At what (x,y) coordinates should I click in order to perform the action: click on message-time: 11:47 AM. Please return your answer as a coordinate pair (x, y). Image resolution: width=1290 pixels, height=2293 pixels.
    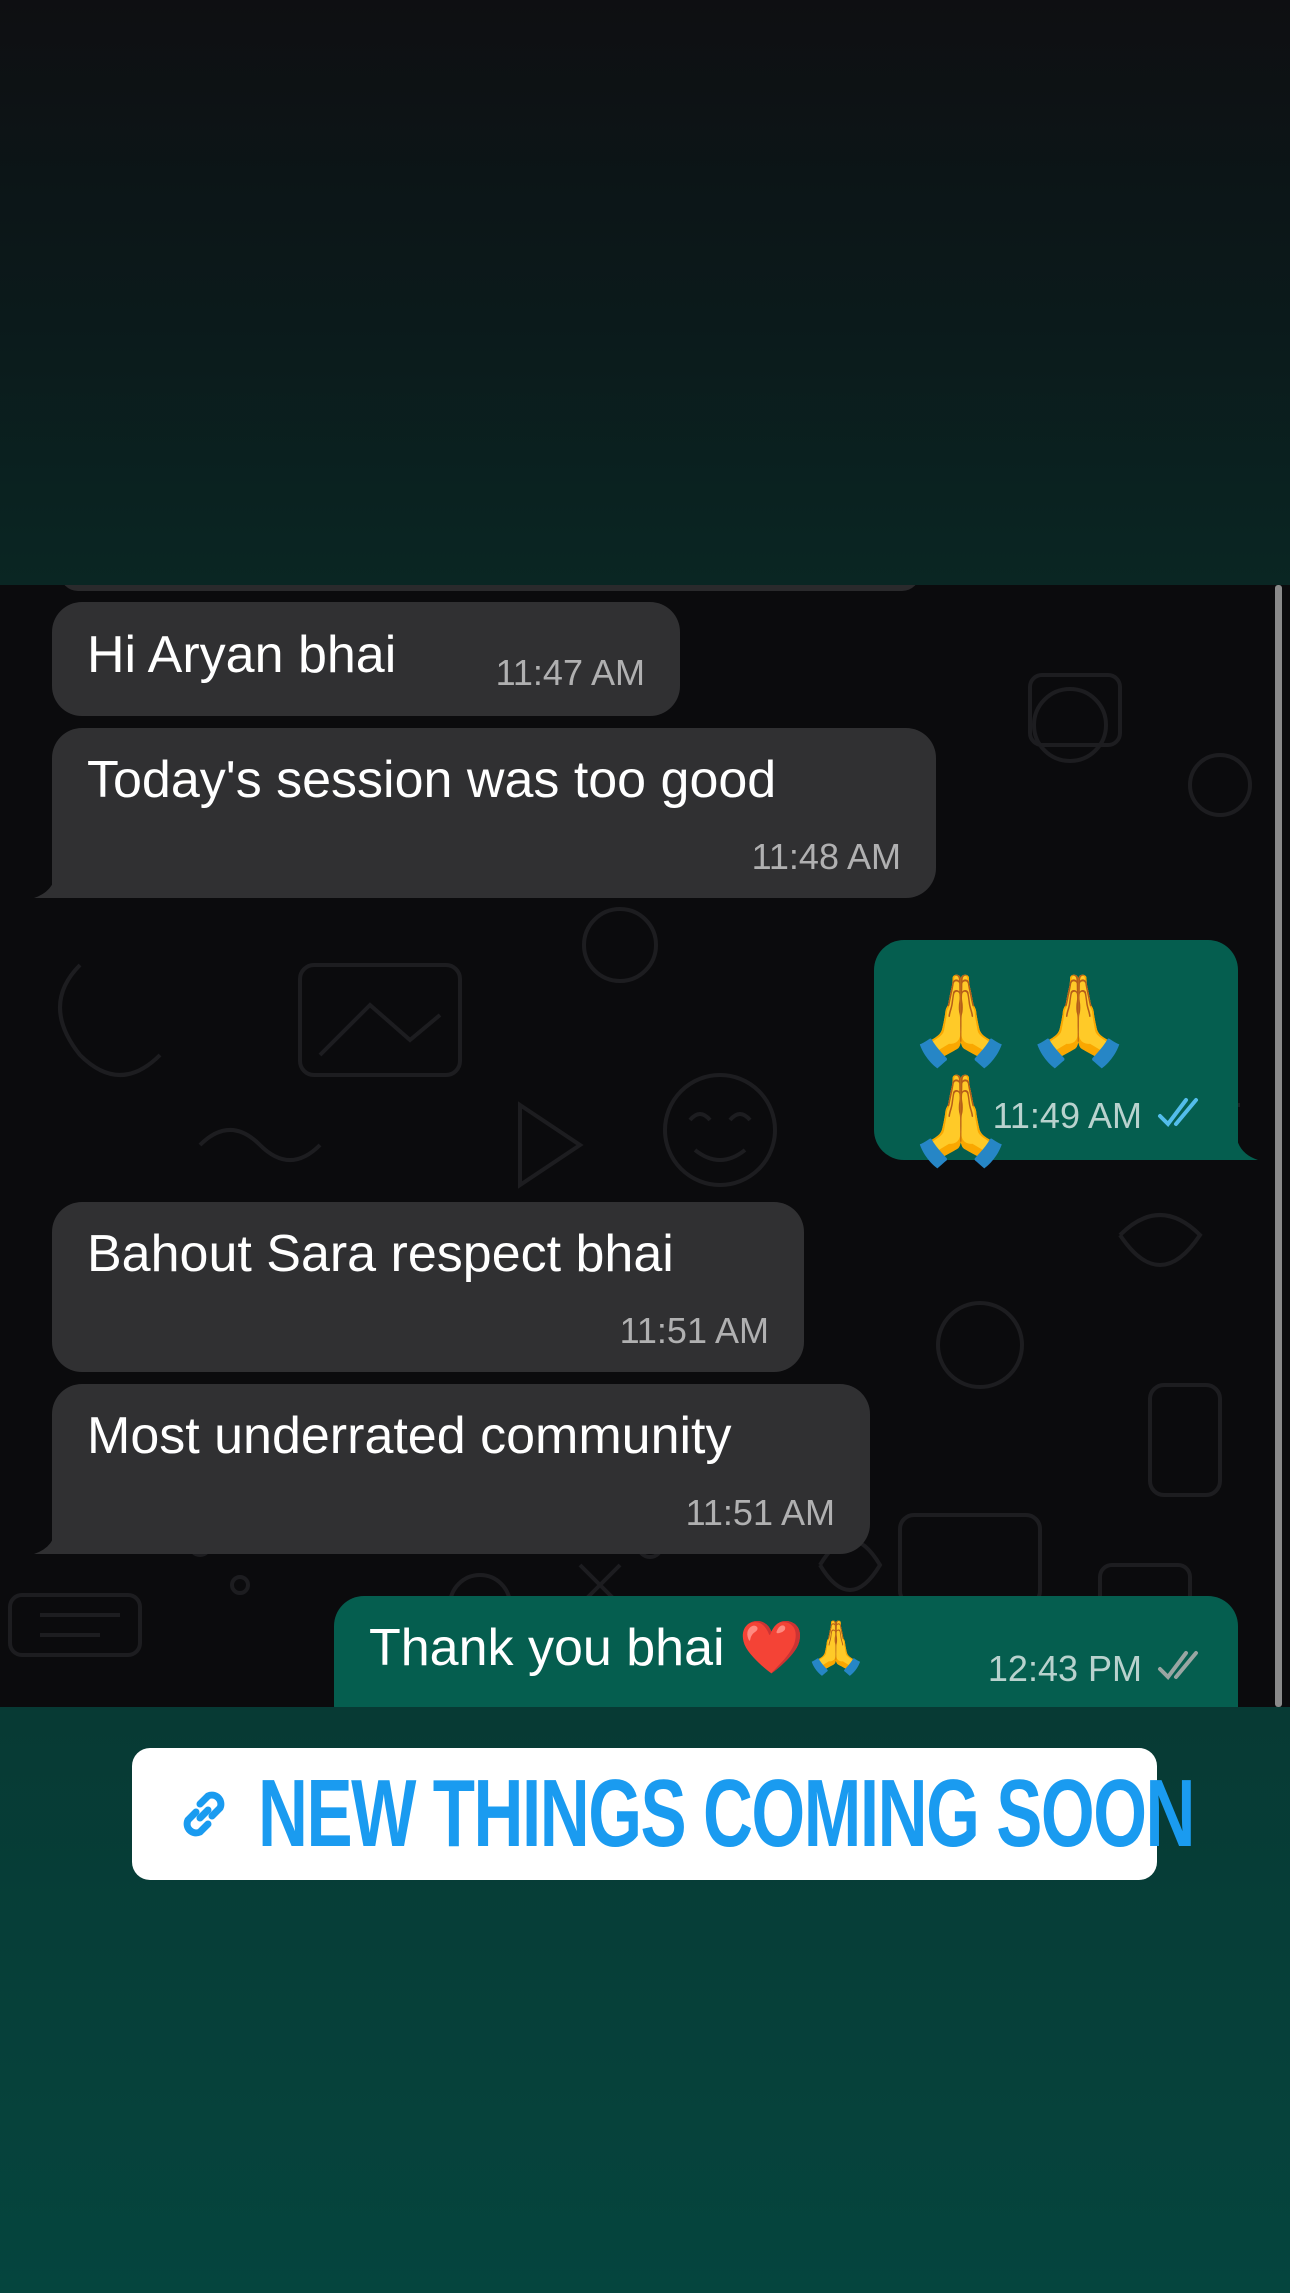
    Looking at the image, I should click on (570, 672).